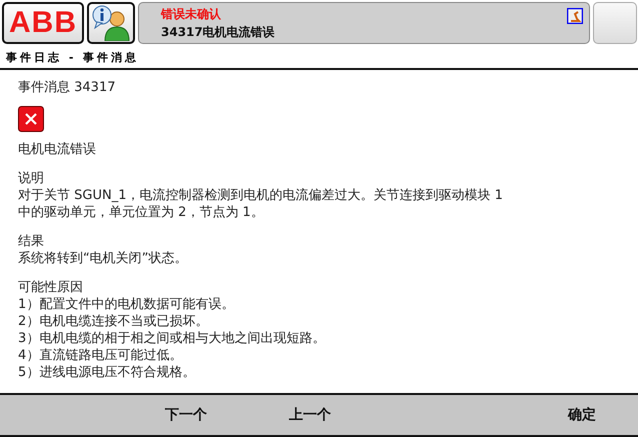  I want to click on abb-logo-button: ABB, so click(43, 23).